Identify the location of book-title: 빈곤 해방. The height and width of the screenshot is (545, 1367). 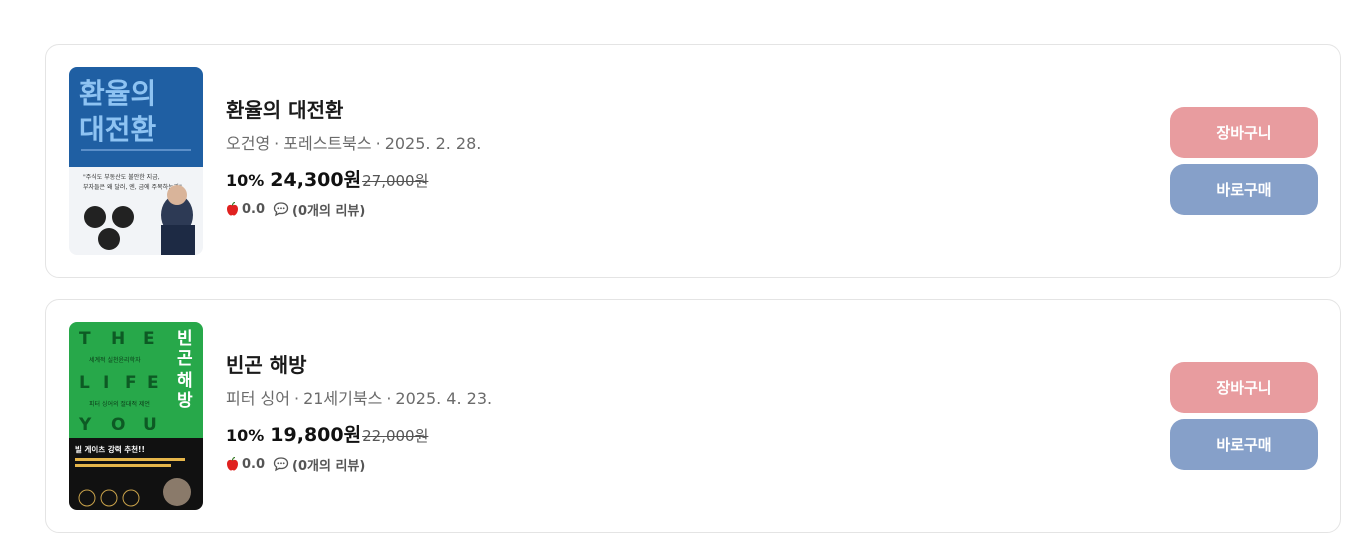
(359, 365).